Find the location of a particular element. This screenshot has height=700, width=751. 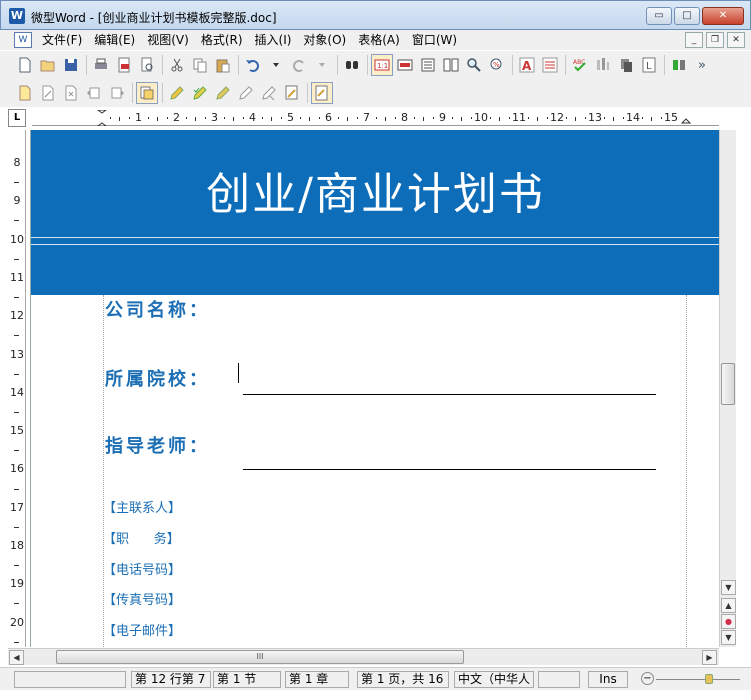

maximize-button: □ is located at coordinates (687, 16).